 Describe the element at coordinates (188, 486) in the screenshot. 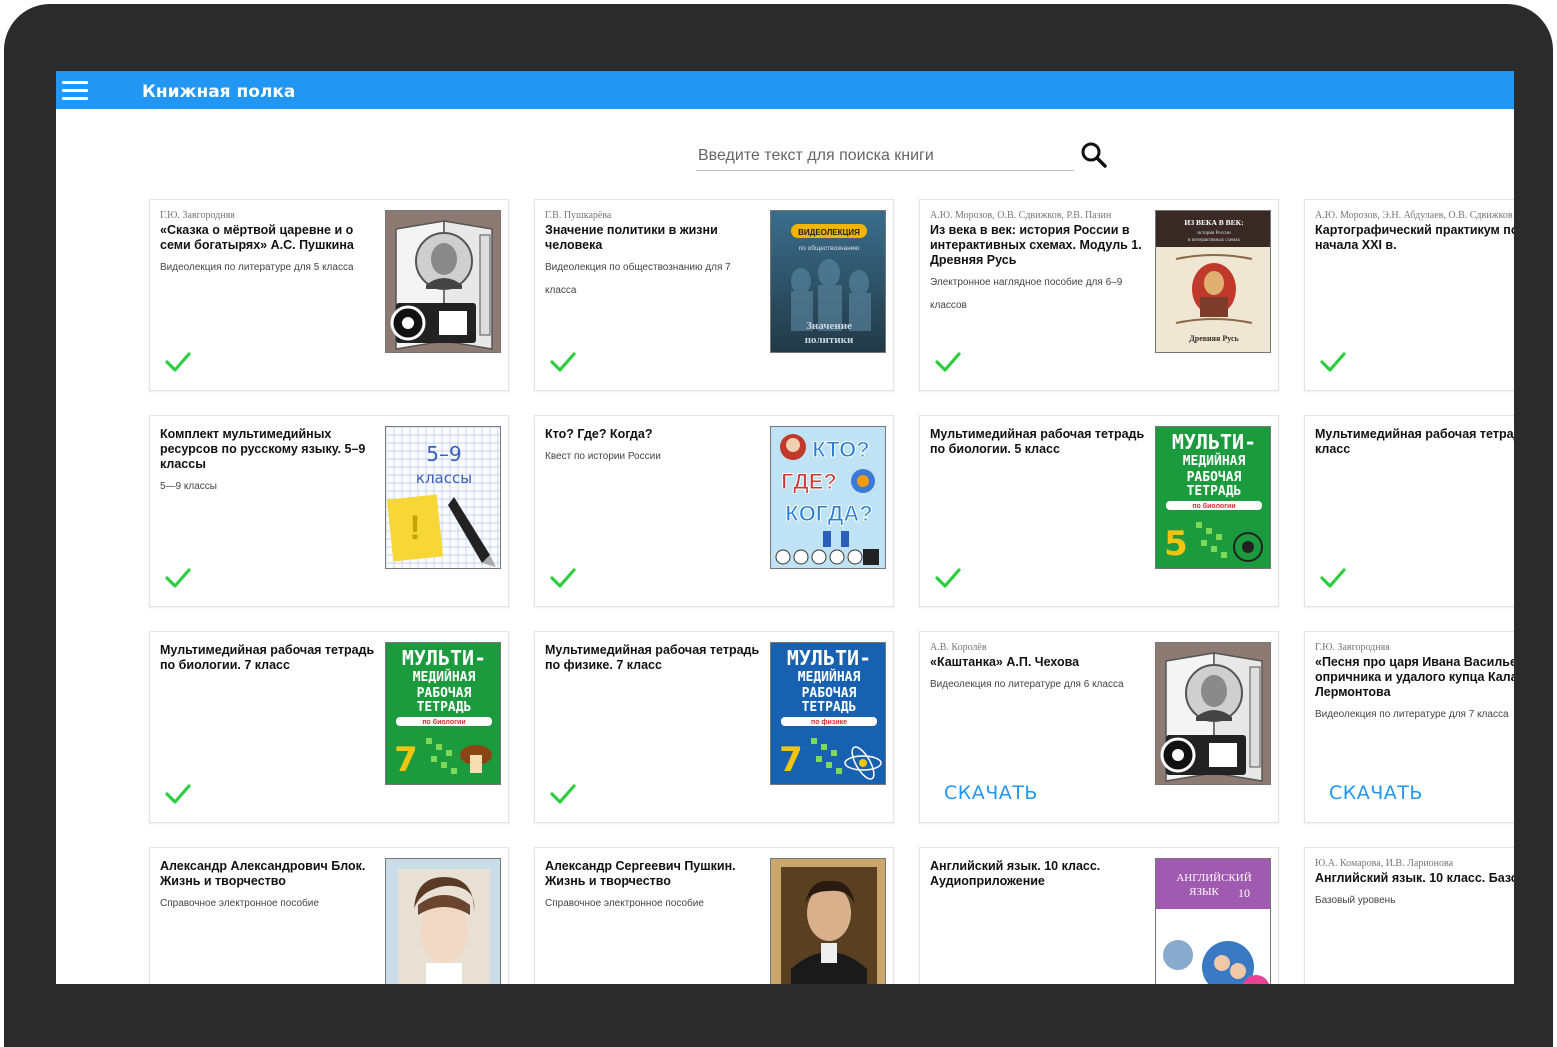

I see `book-description: 5—9 классы` at that location.